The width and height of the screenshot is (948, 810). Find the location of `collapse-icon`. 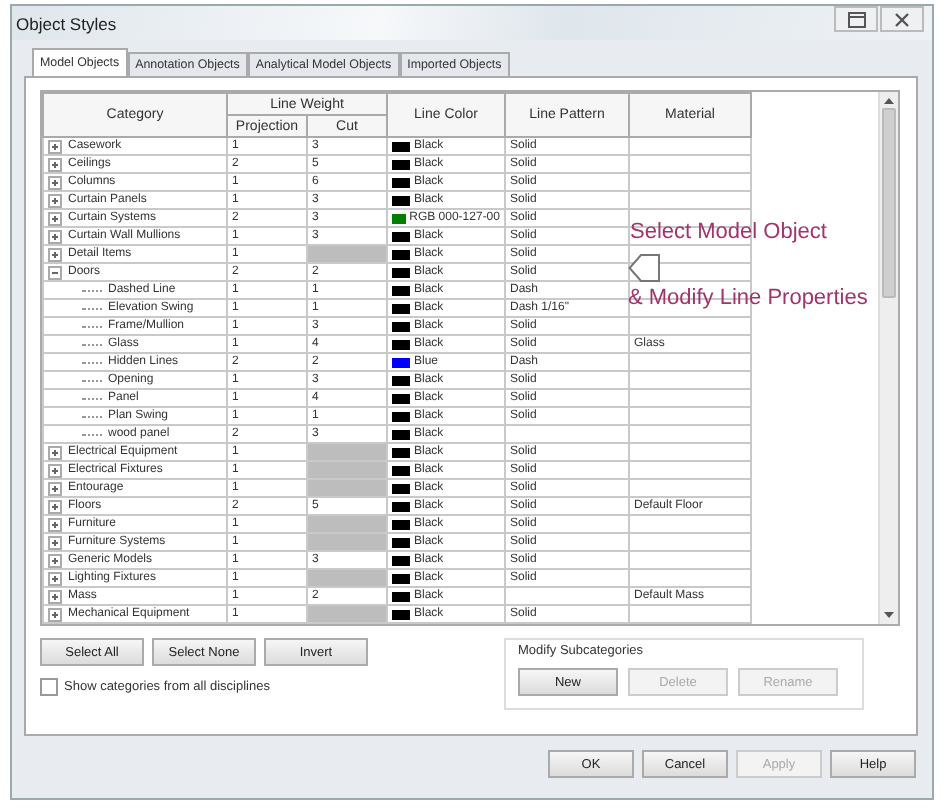

collapse-icon is located at coordinates (55, 272).